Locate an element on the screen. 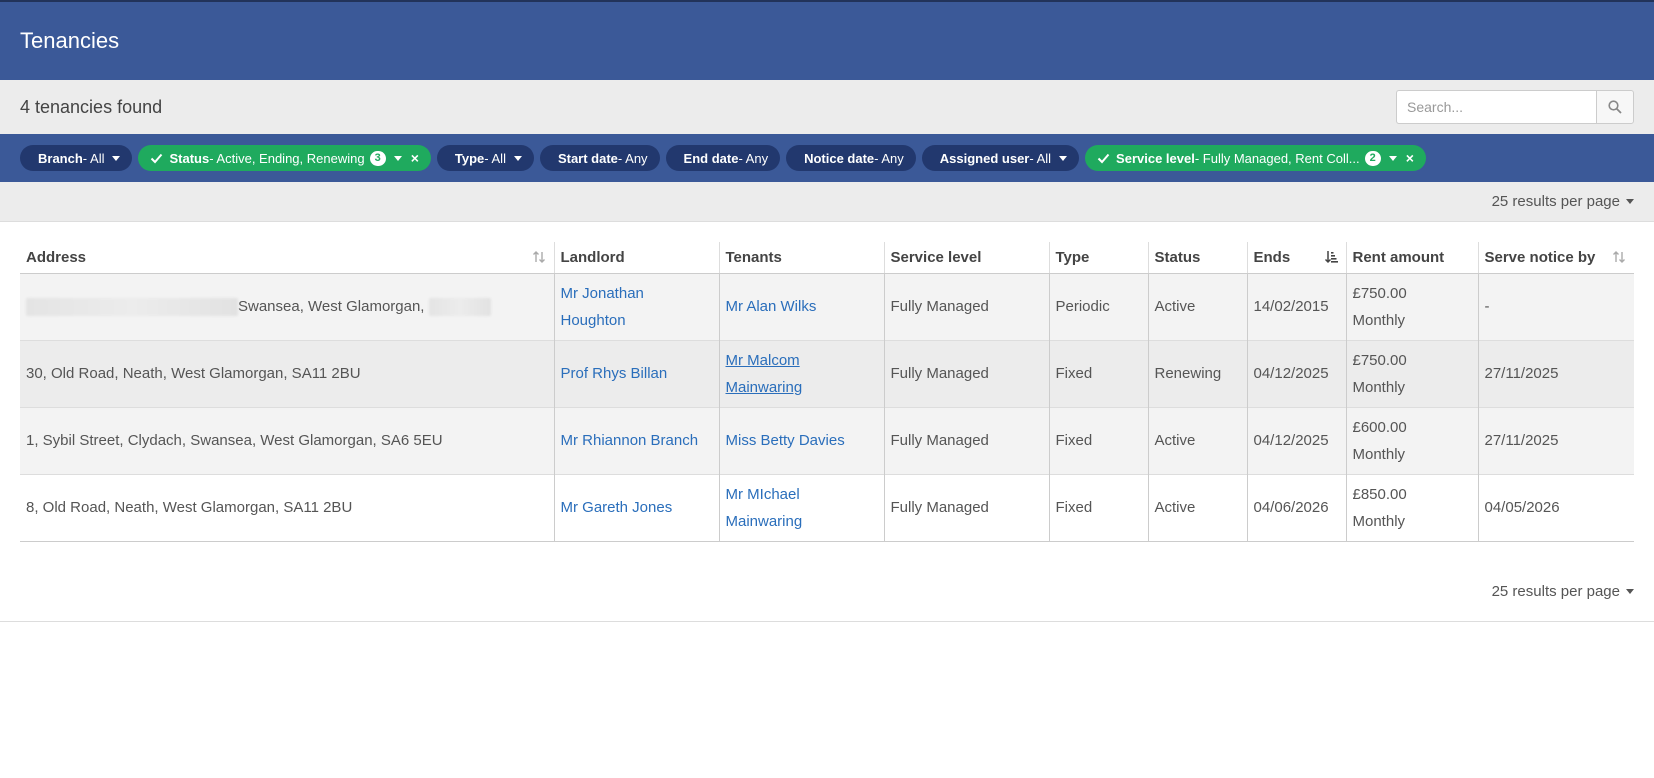  column-header-address: Address is located at coordinates (287, 258).